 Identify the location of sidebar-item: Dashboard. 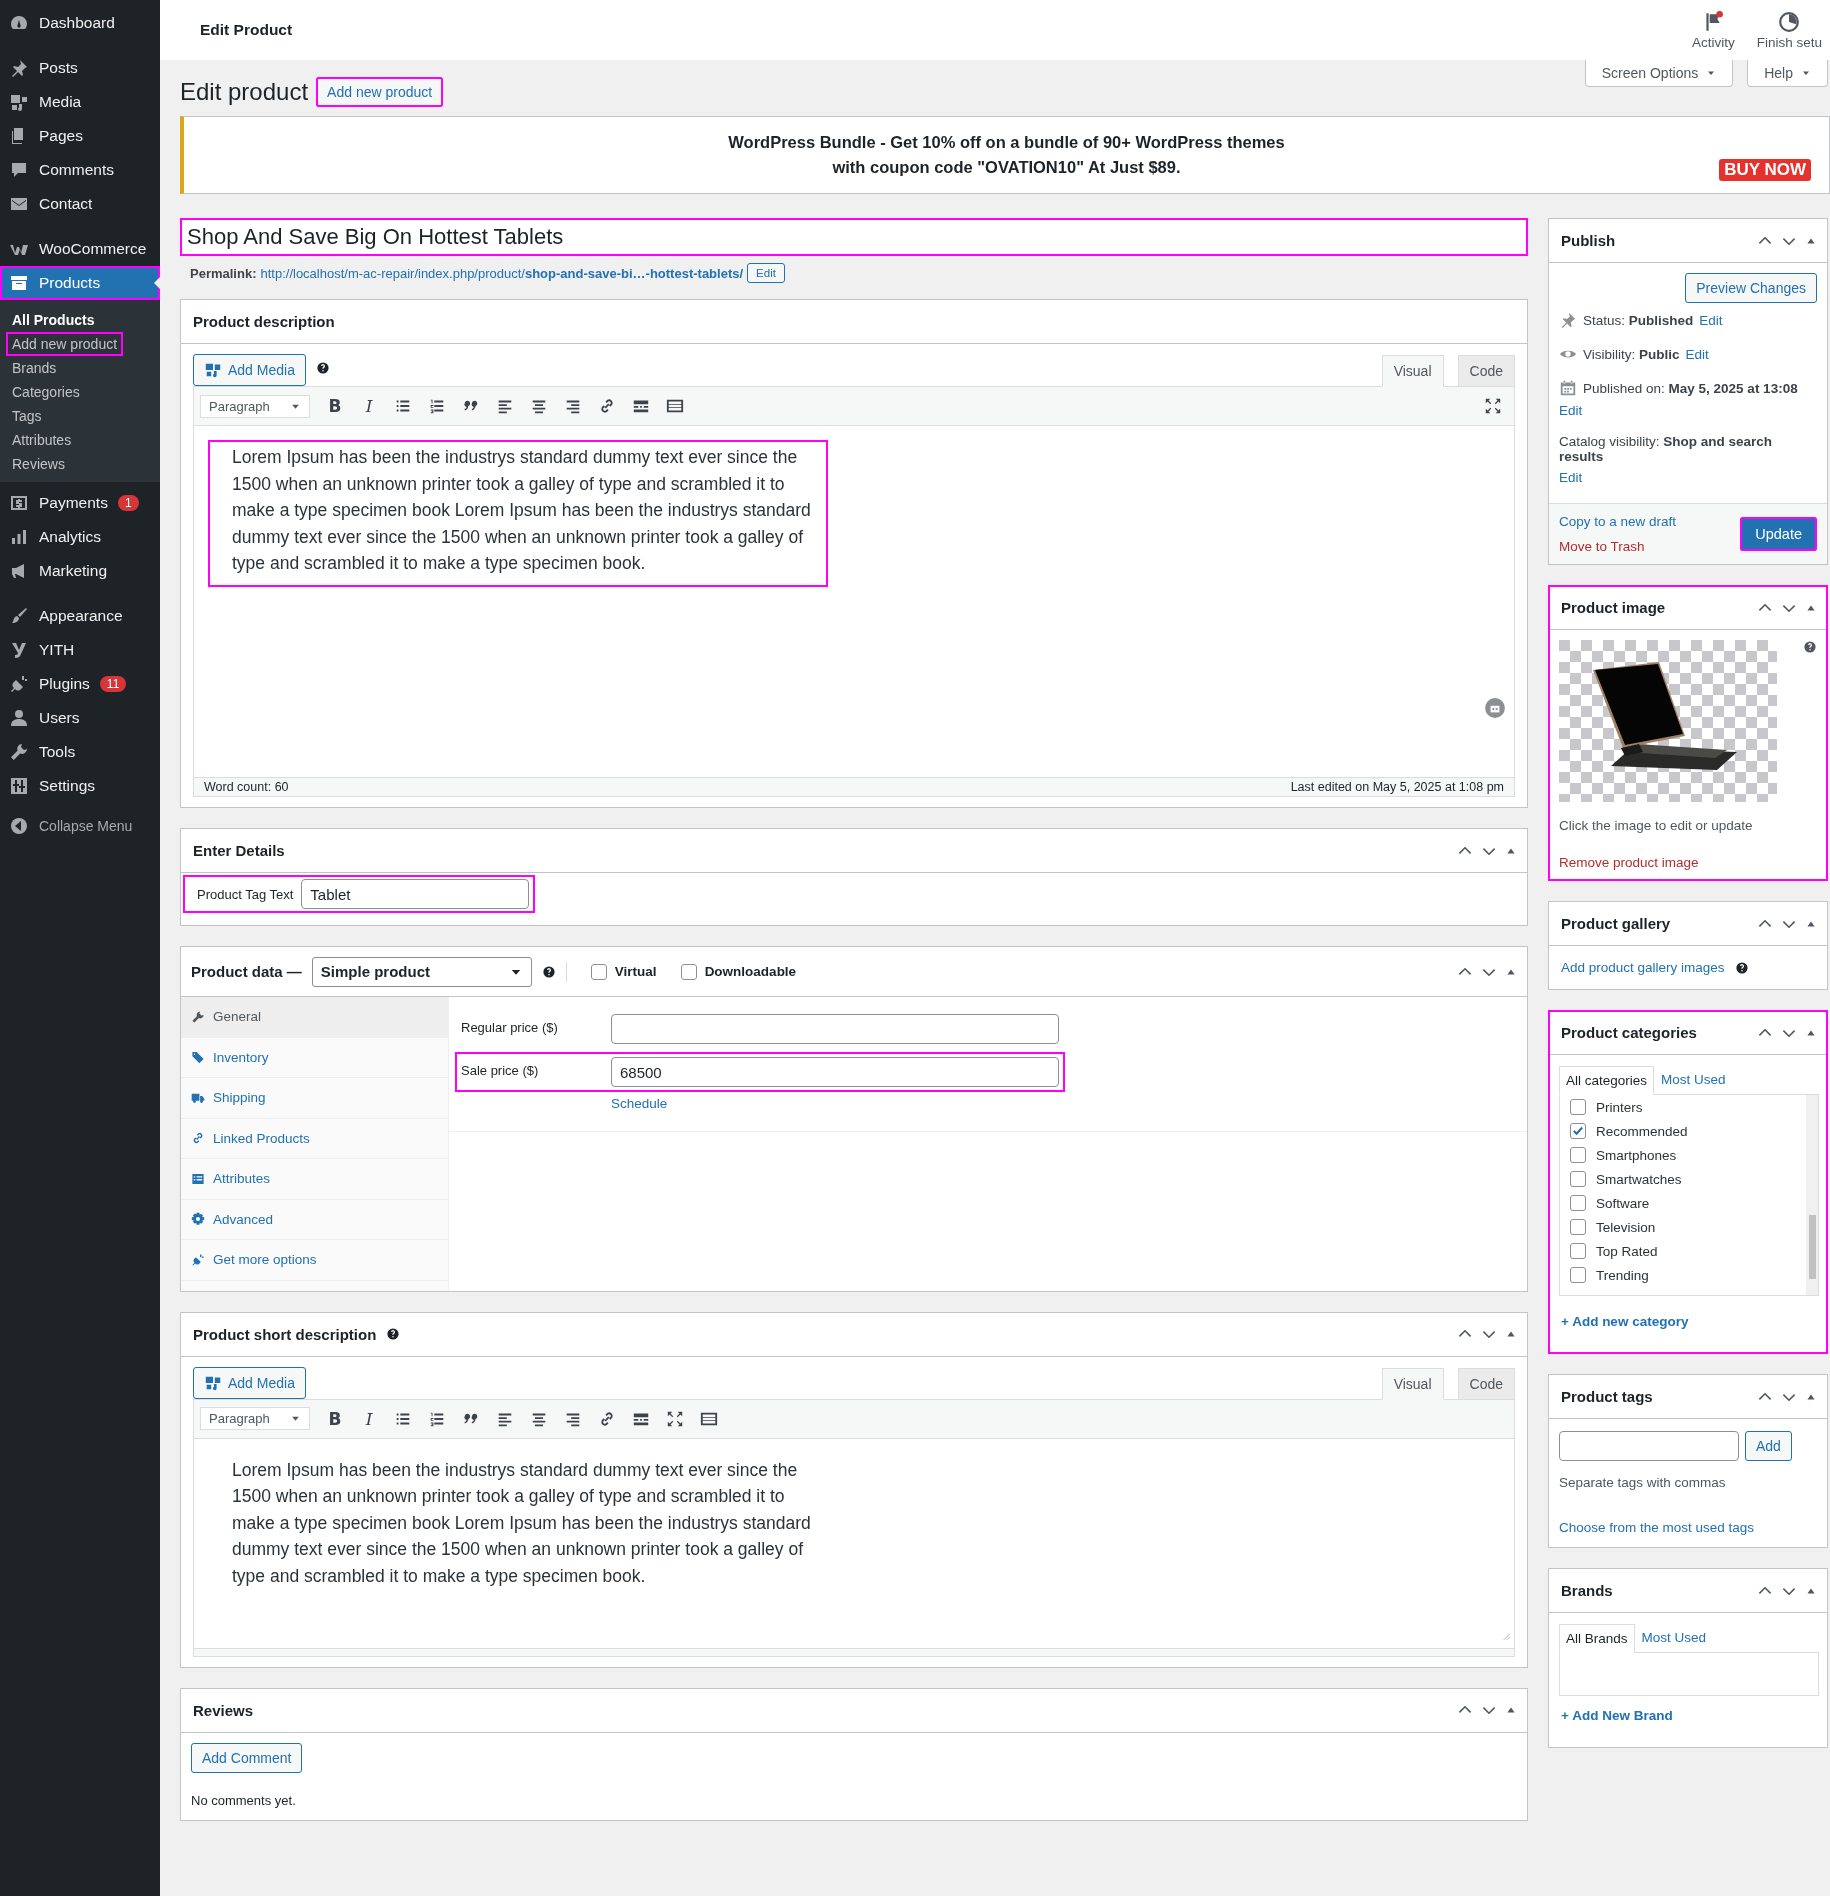
(80, 23).